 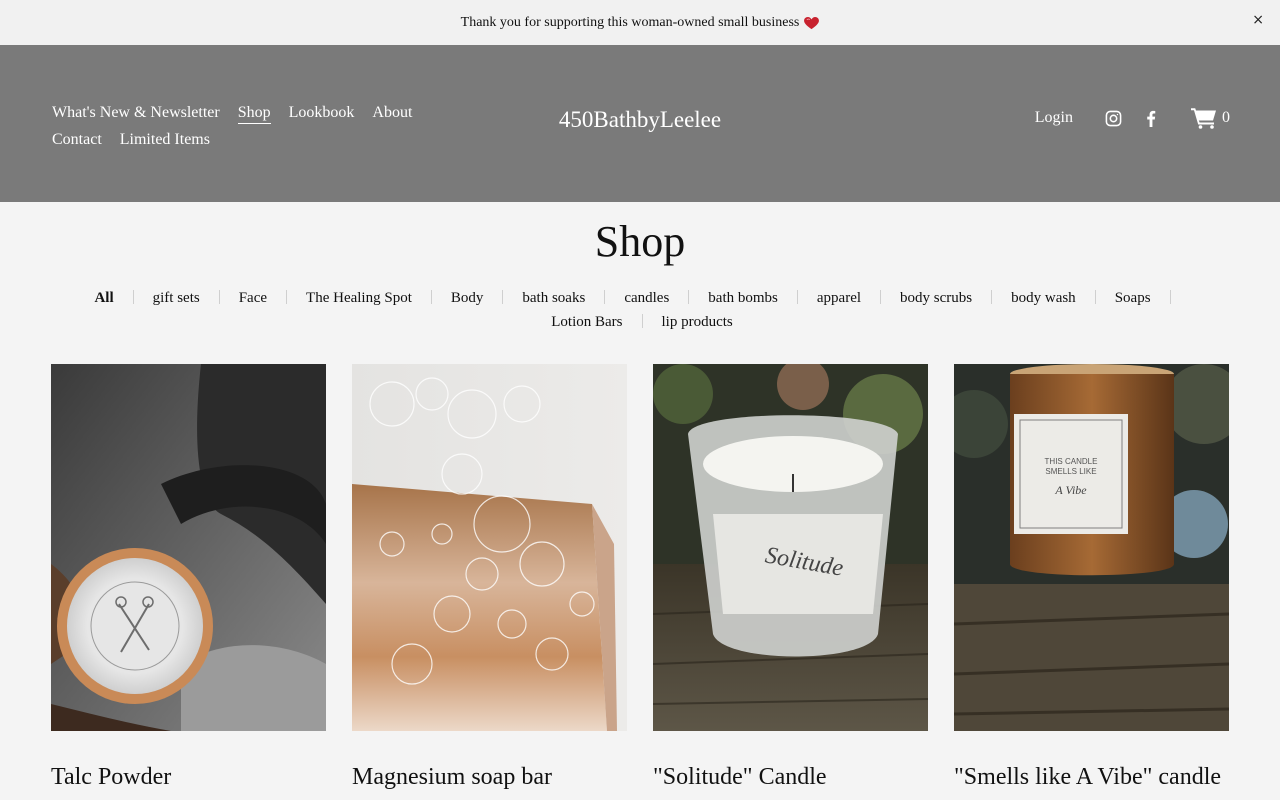 What do you see at coordinates (640, 241) in the screenshot?
I see `page-title: Shop` at bounding box center [640, 241].